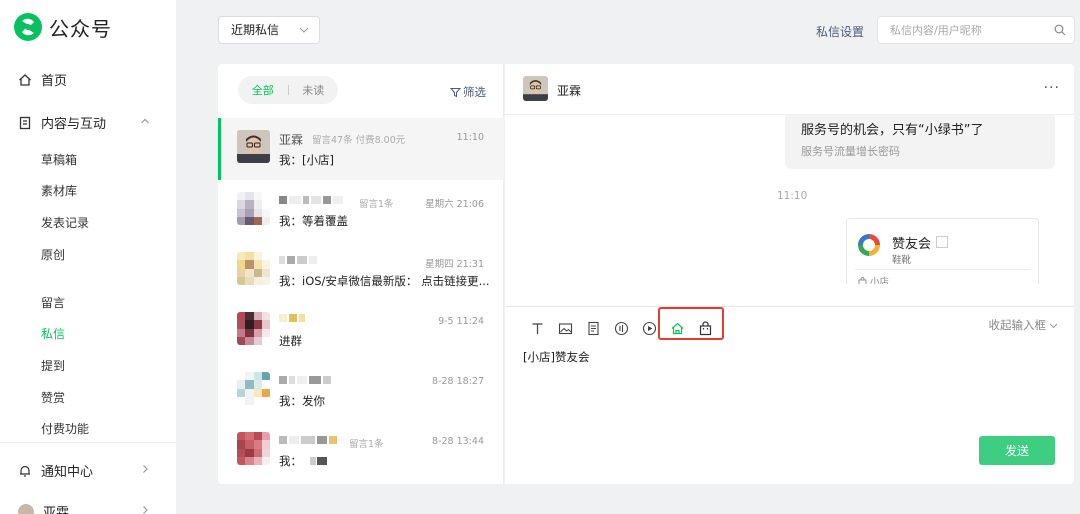  Describe the element at coordinates (942, 251) in the screenshot. I see `shop-card-message: 赞友会 鞋靴 小店` at that location.